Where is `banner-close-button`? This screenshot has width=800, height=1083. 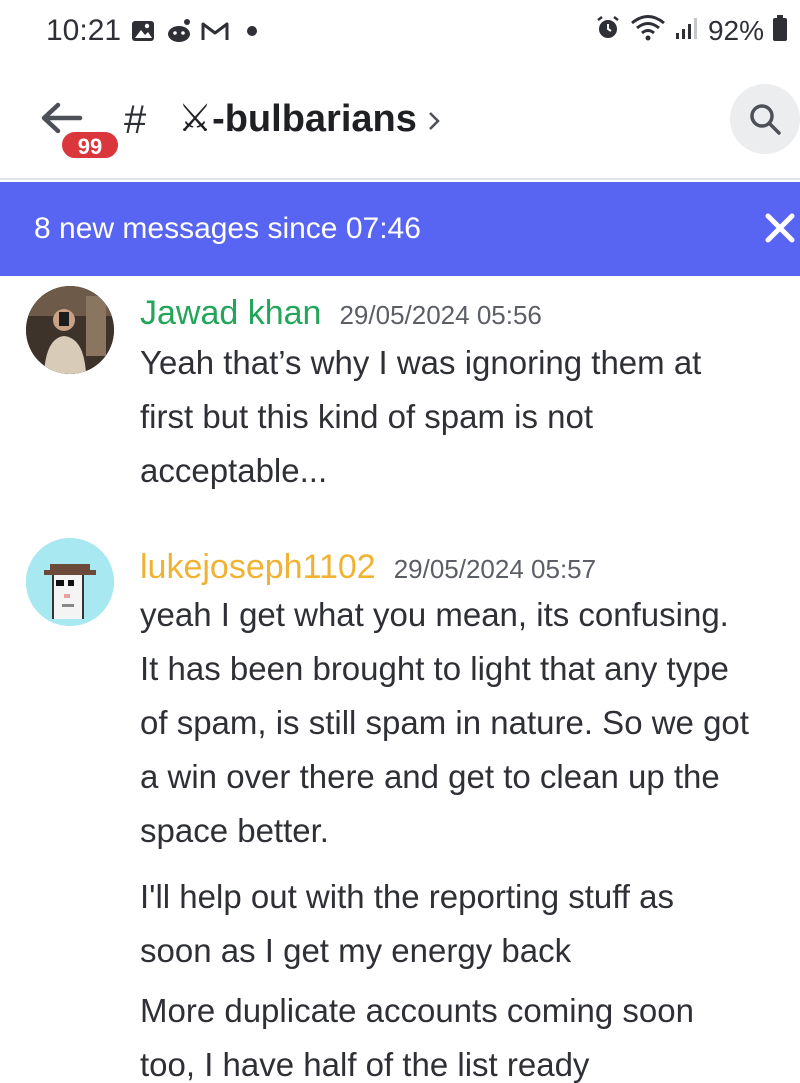
banner-close-button is located at coordinates (780, 228).